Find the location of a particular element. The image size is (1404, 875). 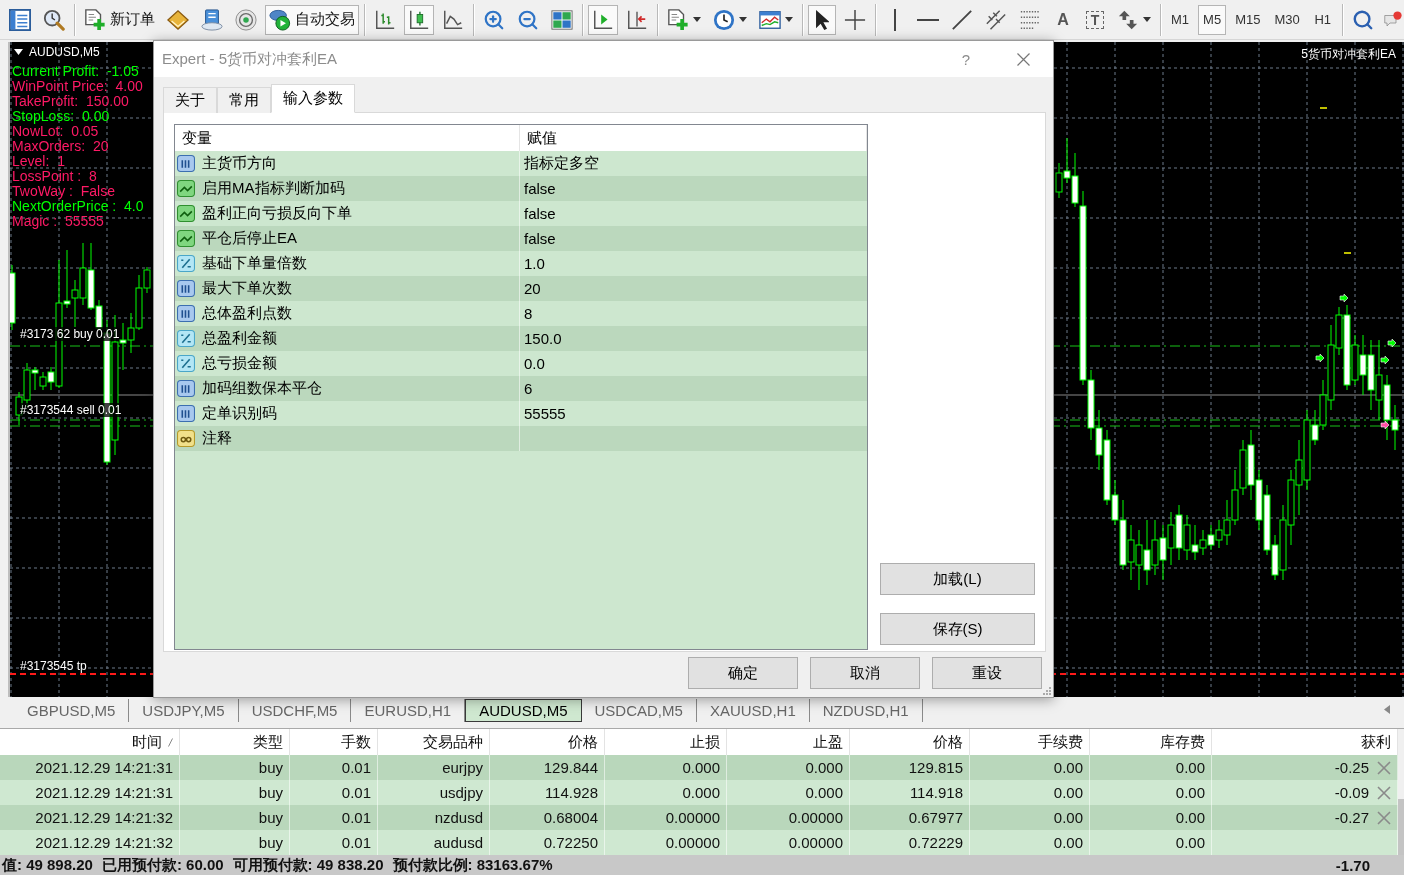

chart-tab: USDCHF,M5 is located at coordinates (295, 710).